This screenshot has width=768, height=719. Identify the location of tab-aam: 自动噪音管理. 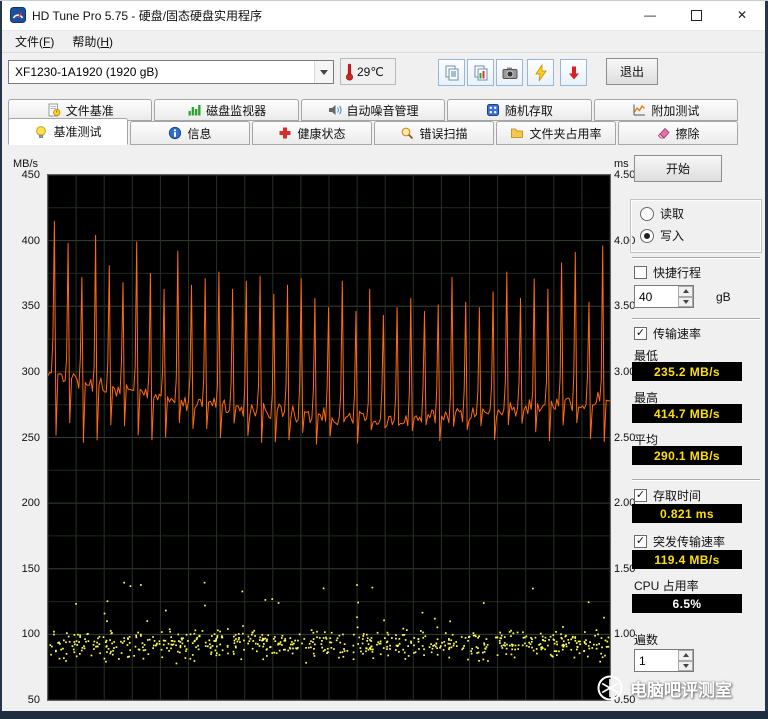
(373, 110).